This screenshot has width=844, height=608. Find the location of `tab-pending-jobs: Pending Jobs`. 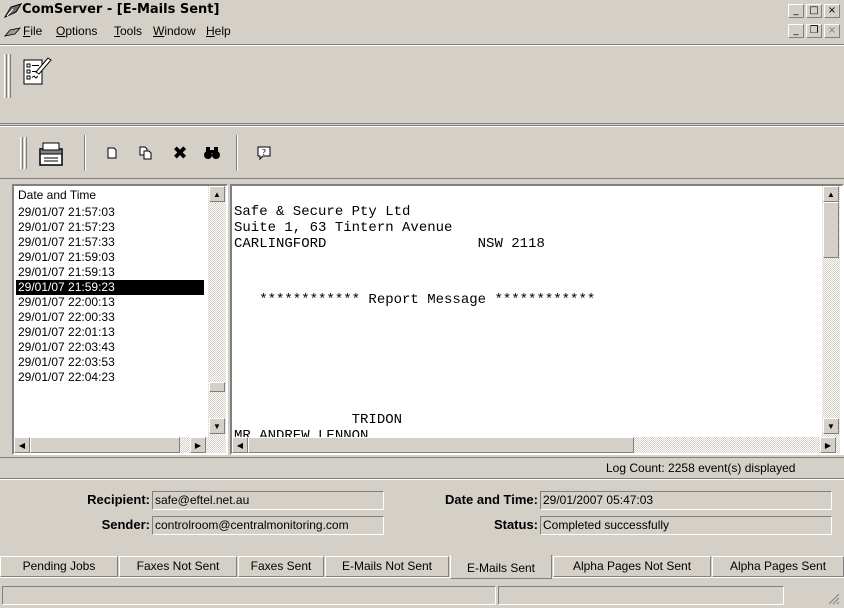

tab-pending-jobs: Pending Jobs is located at coordinates (59, 566).